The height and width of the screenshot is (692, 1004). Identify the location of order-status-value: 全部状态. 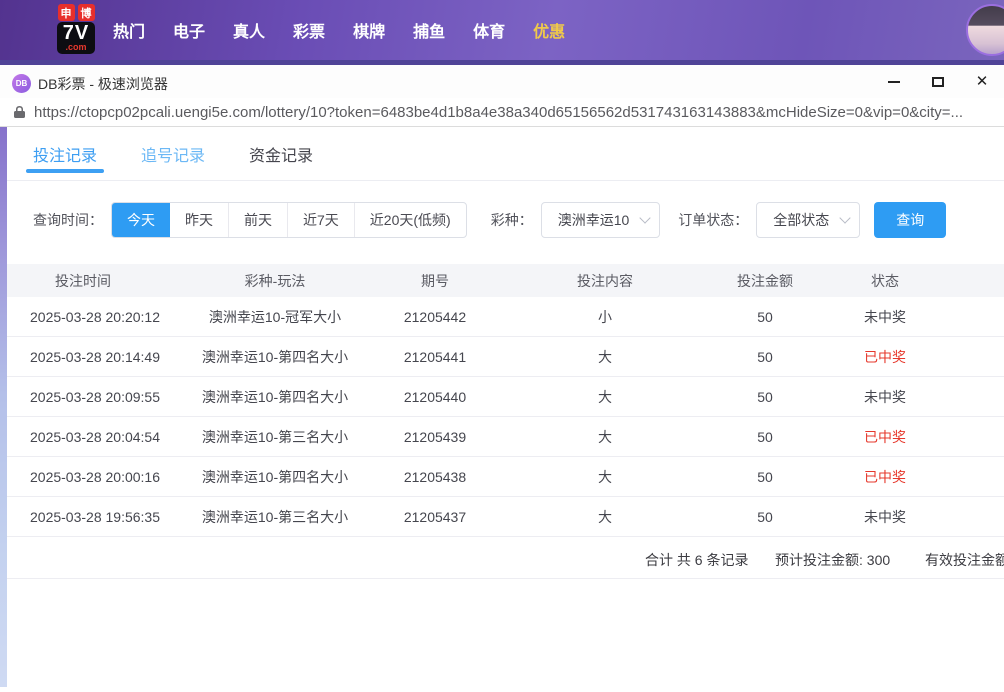
(801, 220).